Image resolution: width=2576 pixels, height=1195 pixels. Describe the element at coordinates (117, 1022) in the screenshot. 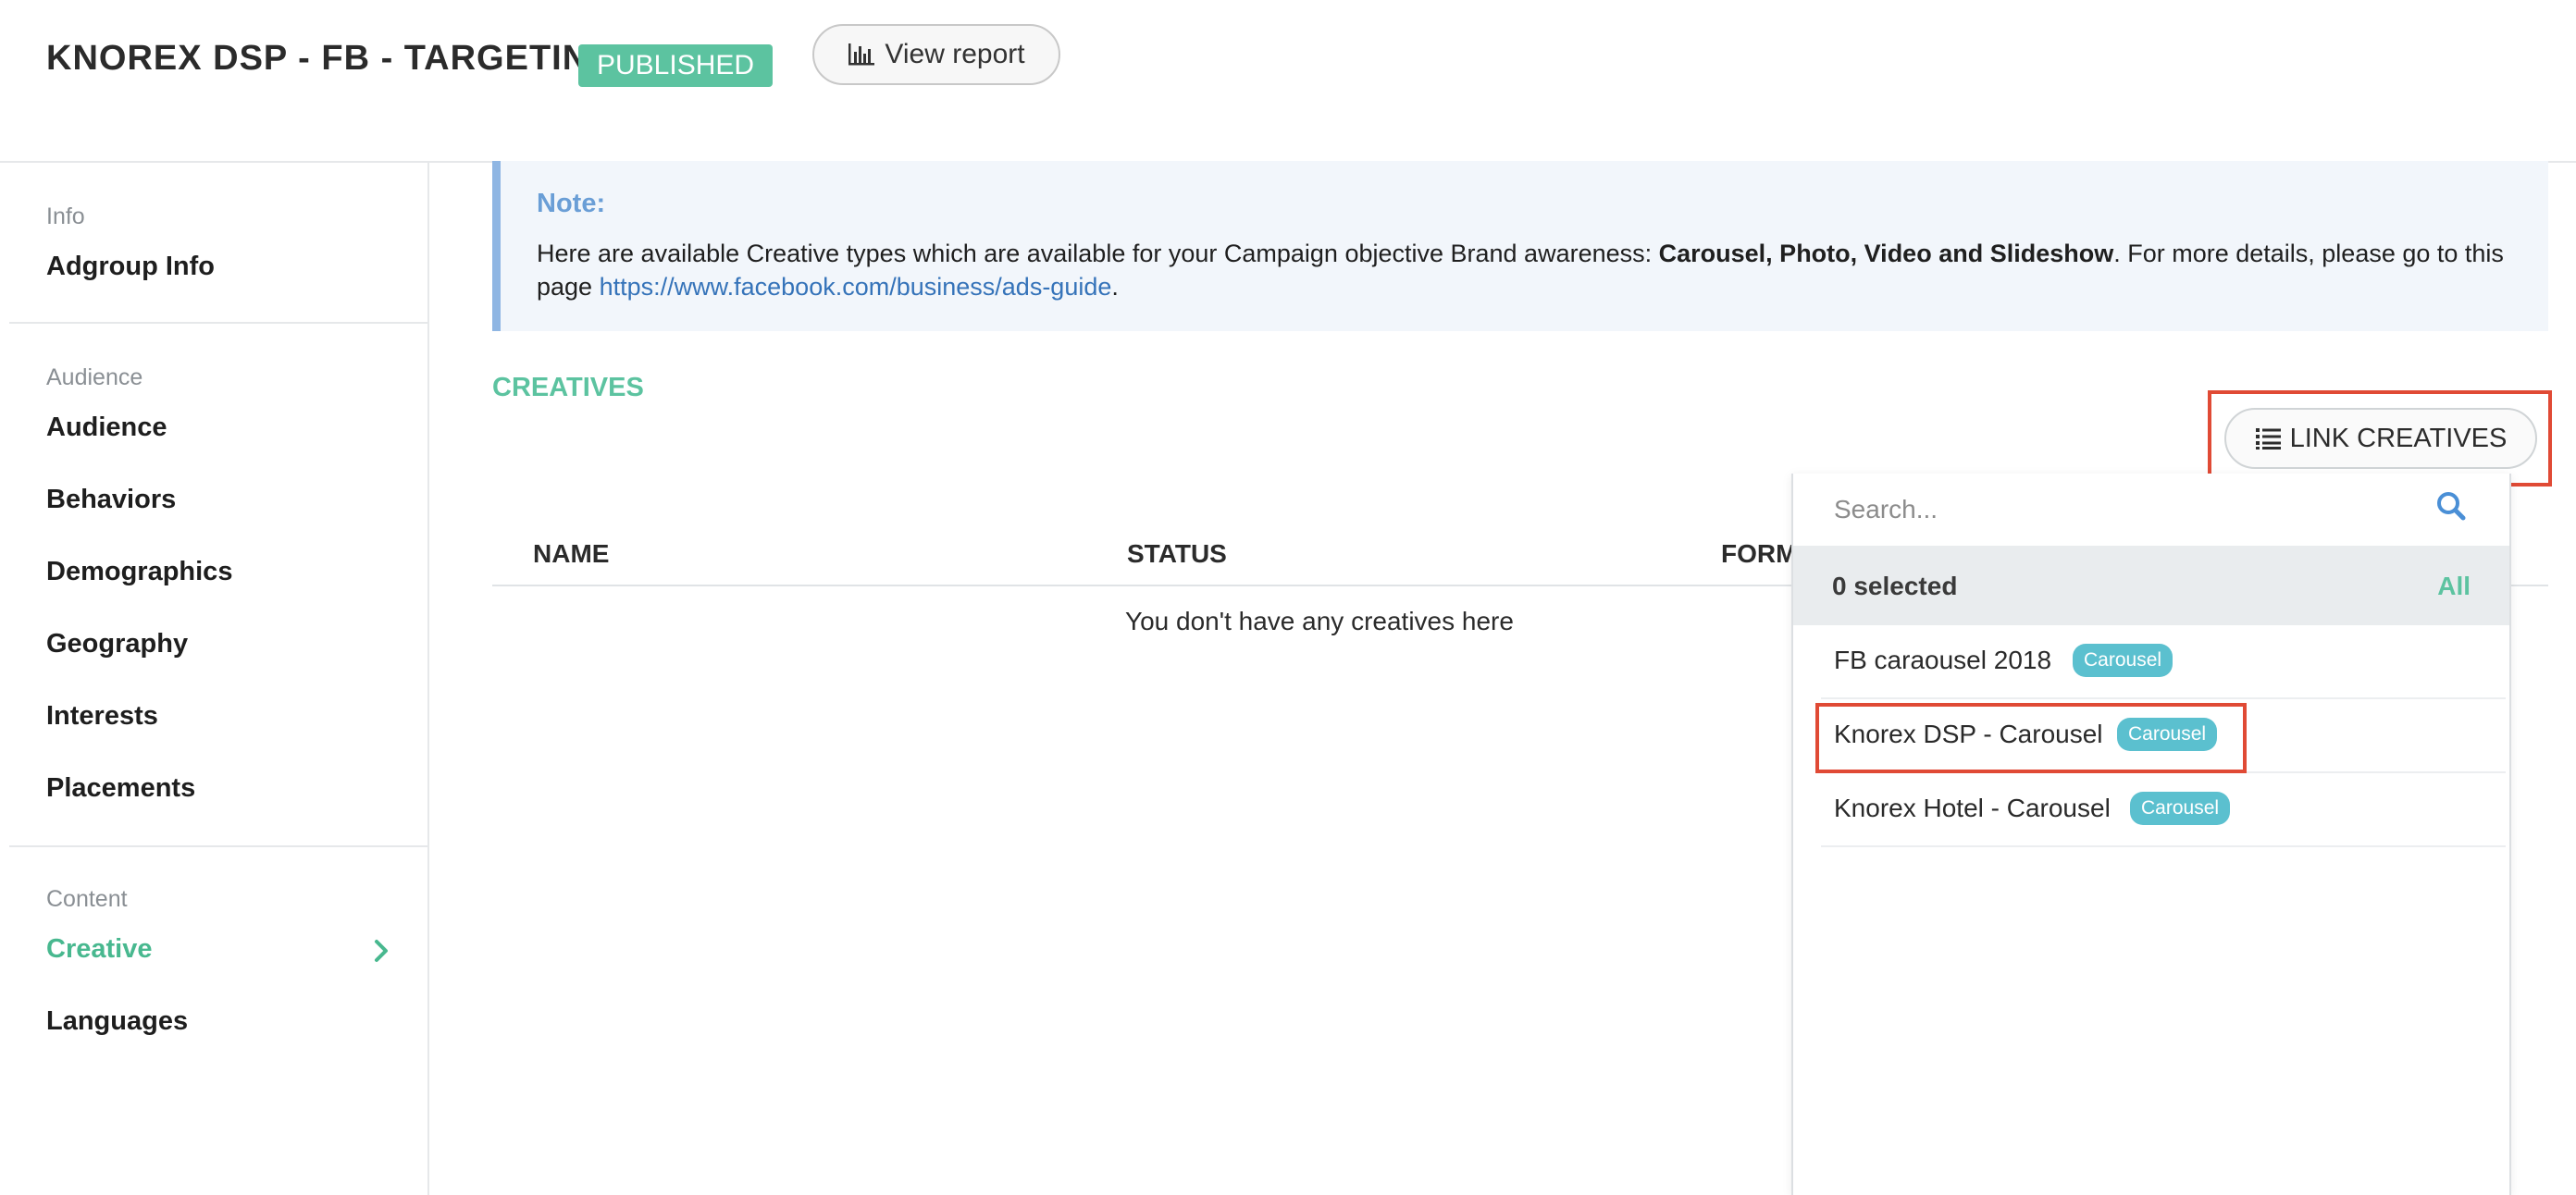

I see `sidebar-item-languages: Languages` at that location.